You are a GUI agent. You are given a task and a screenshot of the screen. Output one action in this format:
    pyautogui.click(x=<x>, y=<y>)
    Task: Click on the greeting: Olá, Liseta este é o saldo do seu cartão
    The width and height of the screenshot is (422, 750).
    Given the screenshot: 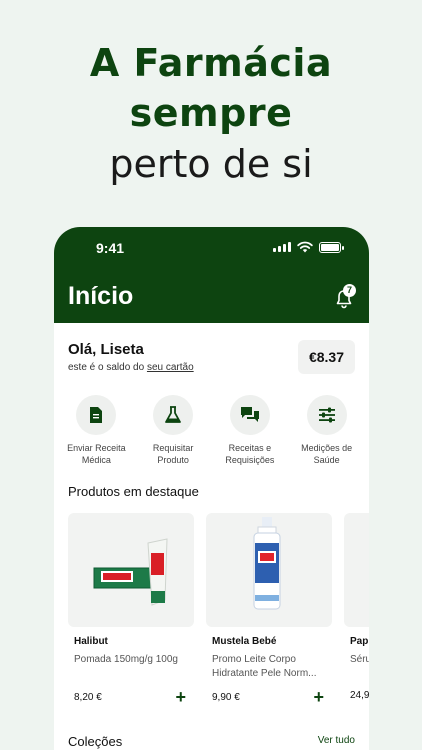 What is the action you would take?
    pyautogui.click(x=131, y=357)
    